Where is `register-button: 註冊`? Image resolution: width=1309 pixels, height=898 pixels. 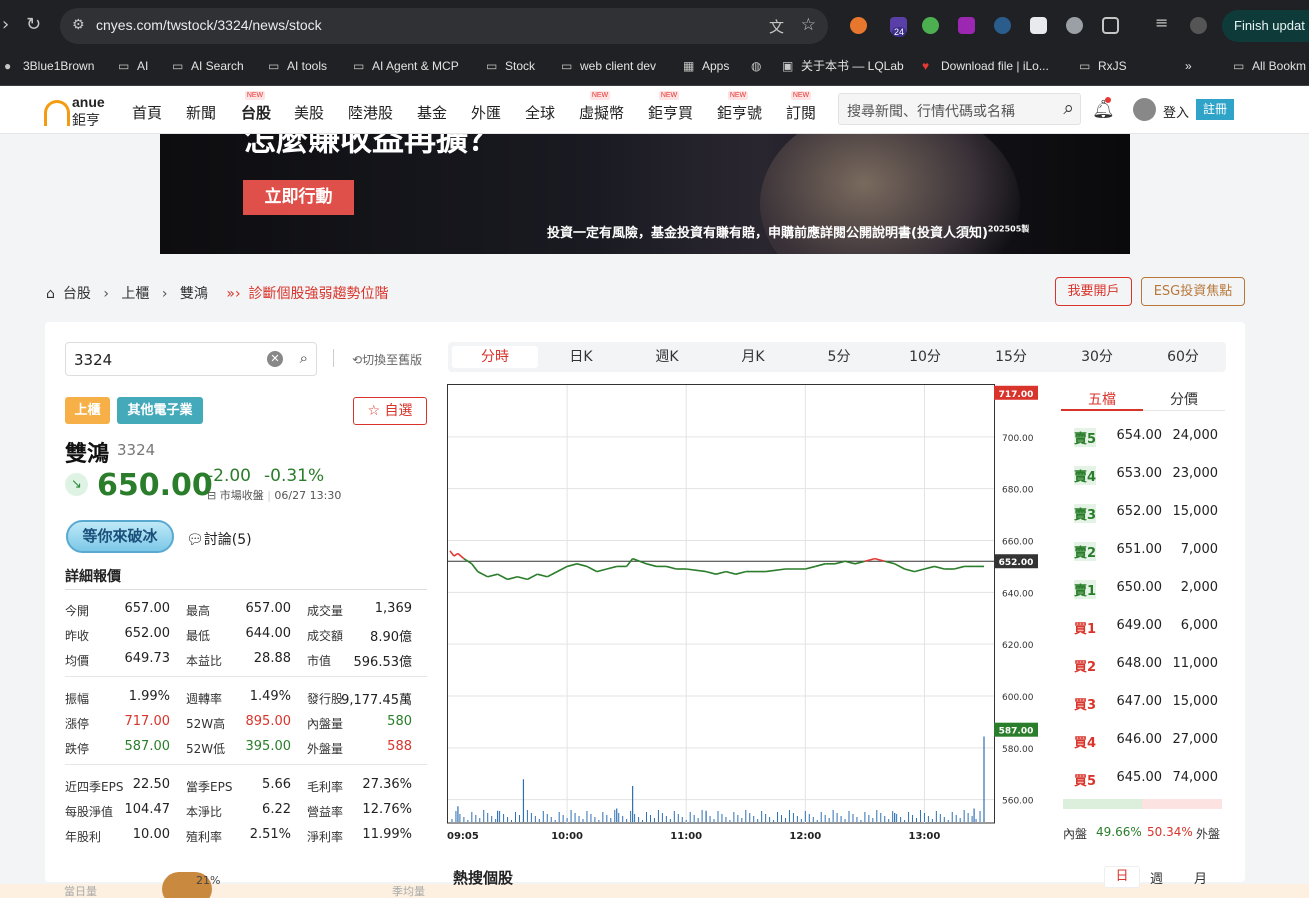 register-button: 註冊 is located at coordinates (1215, 109).